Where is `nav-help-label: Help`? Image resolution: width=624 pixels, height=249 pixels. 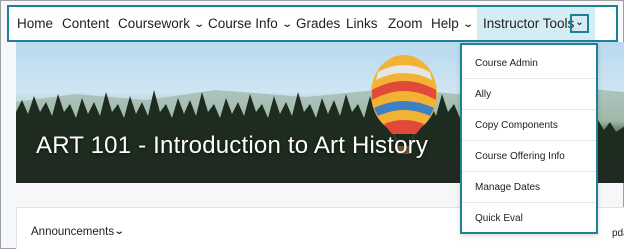 nav-help-label: Help is located at coordinates (445, 23).